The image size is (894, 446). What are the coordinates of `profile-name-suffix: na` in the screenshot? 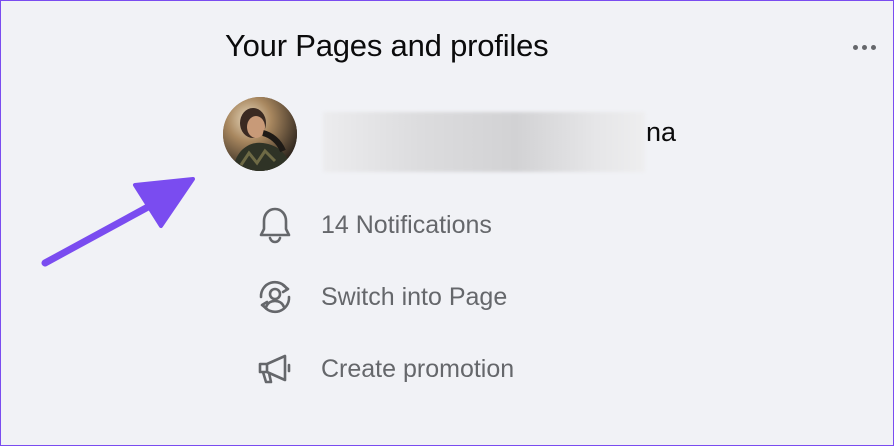 It's located at (661, 132).